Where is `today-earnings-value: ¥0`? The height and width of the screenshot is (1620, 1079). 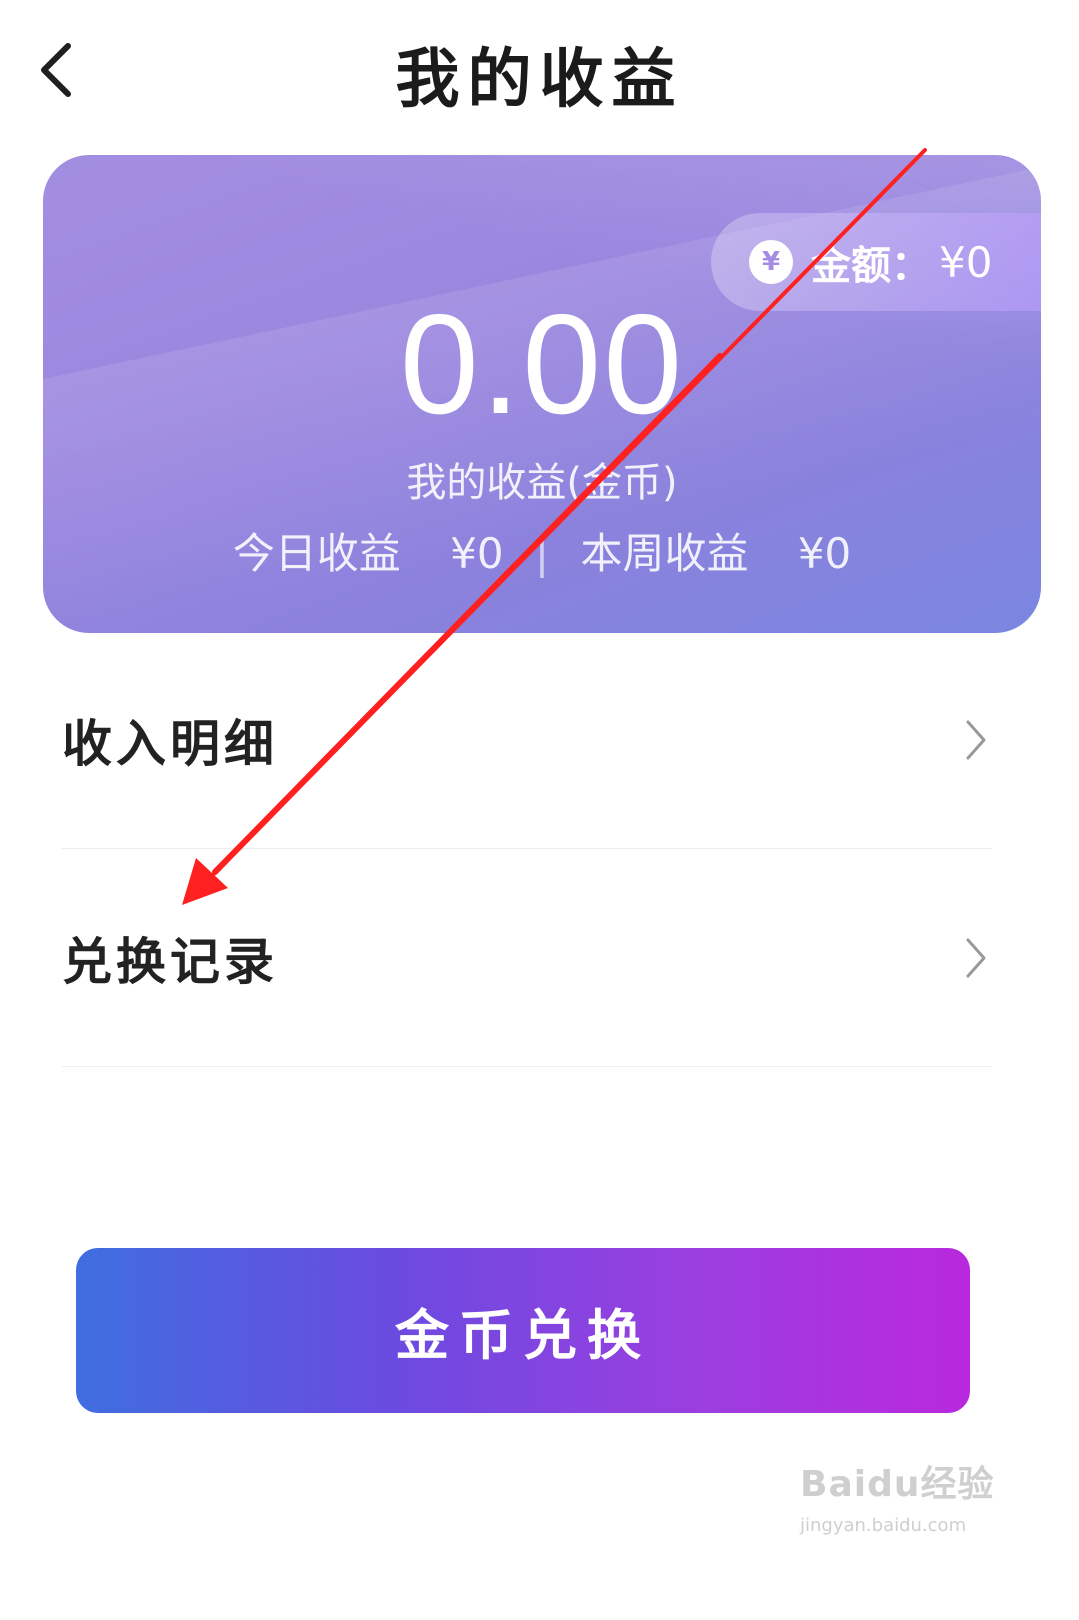
today-earnings-value: ¥0 is located at coordinates (477, 553).